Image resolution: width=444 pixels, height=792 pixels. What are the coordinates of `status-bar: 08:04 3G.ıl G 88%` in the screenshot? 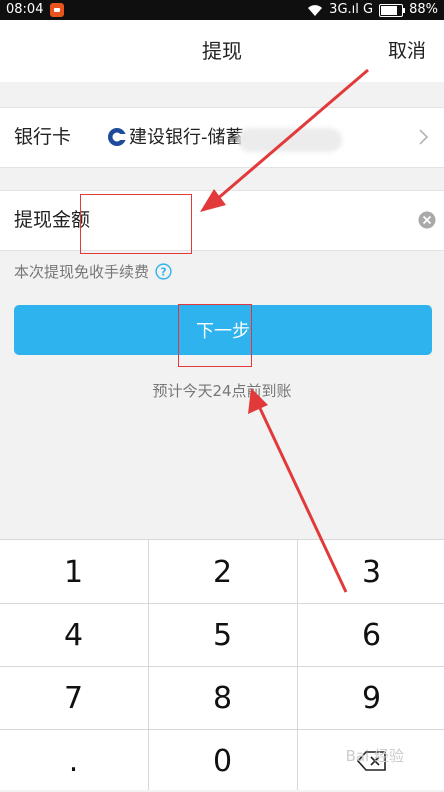 It's located at (222, 10).